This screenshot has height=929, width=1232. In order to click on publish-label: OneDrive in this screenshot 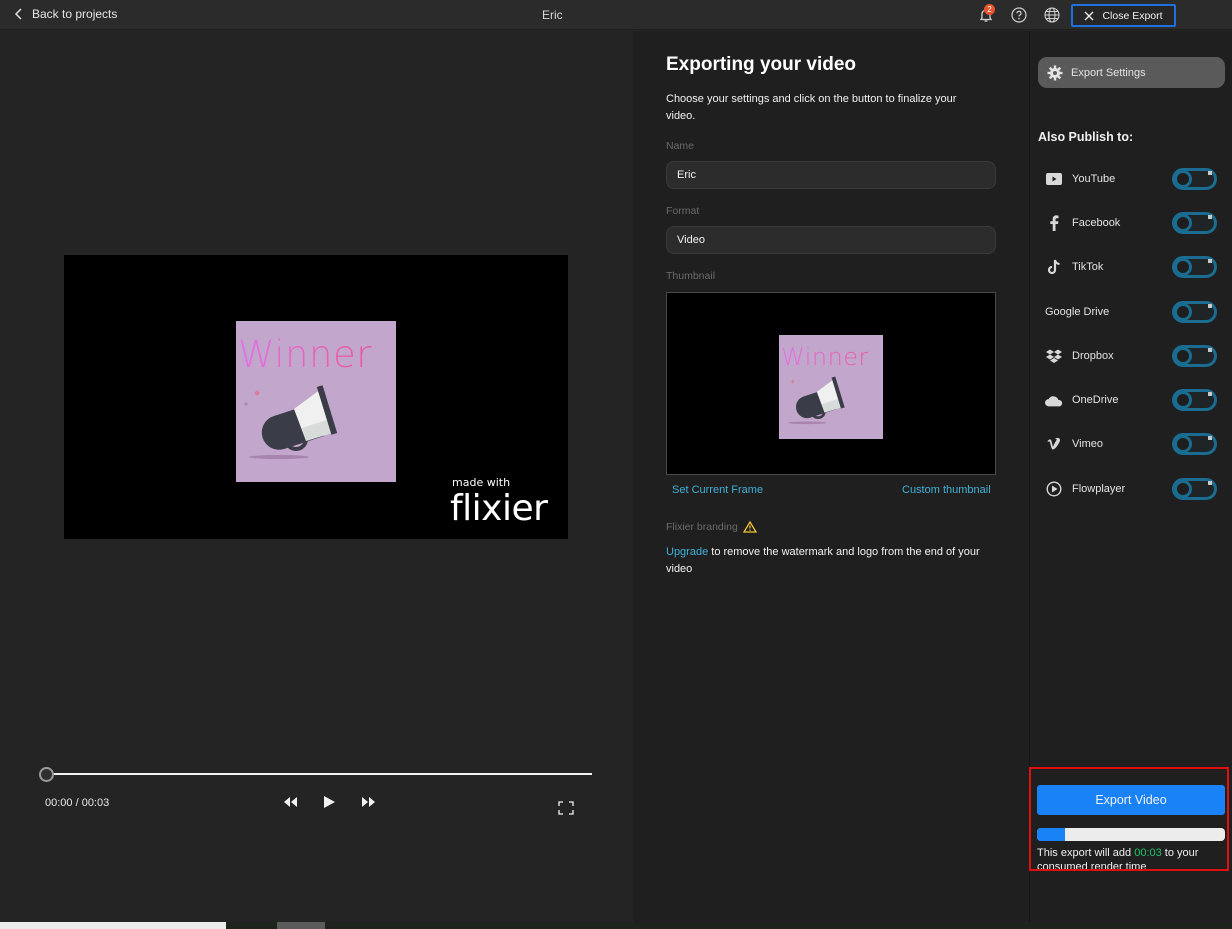, I will do `click(1095, 400)`.